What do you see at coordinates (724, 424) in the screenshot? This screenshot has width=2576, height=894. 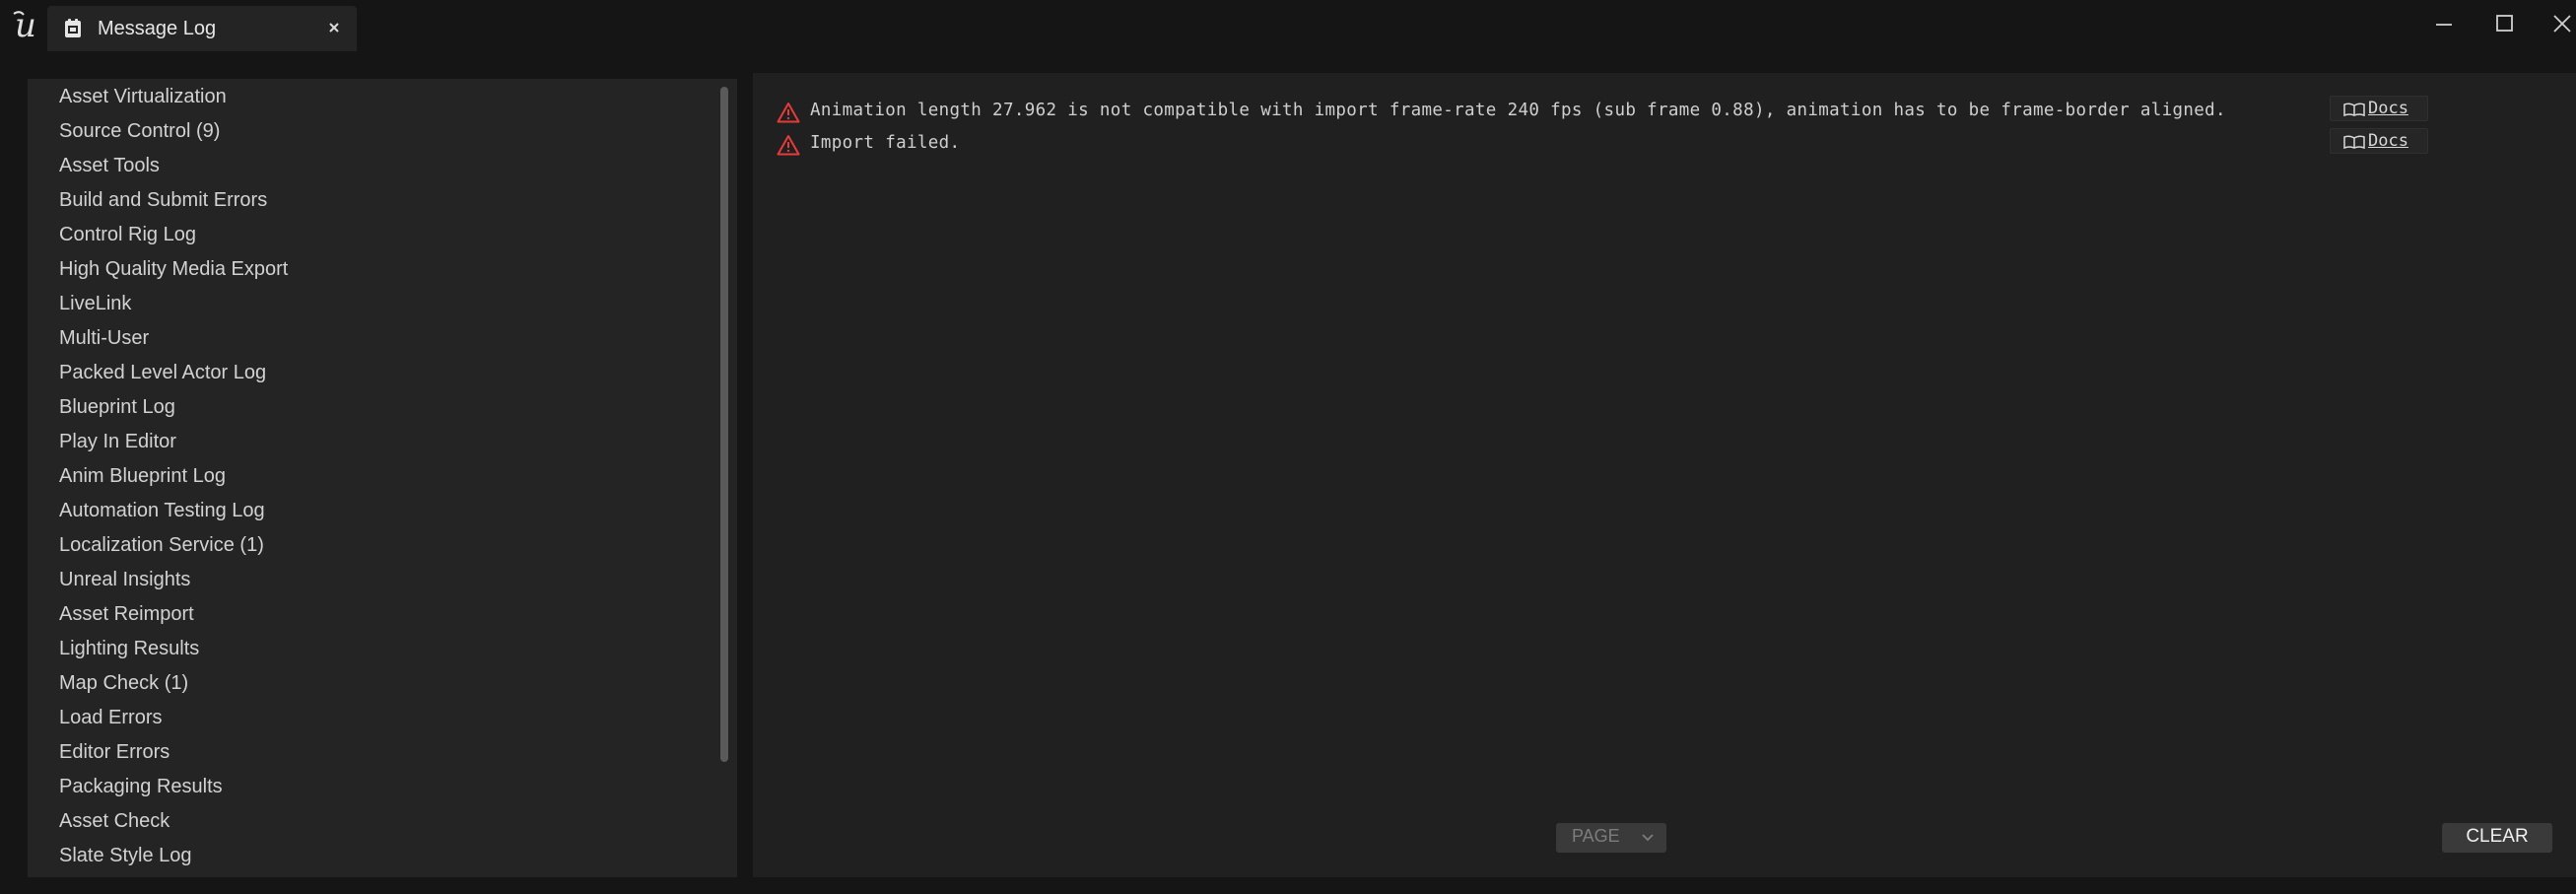 I see `scrollbar-thumb` at bounding box center [724, 424].